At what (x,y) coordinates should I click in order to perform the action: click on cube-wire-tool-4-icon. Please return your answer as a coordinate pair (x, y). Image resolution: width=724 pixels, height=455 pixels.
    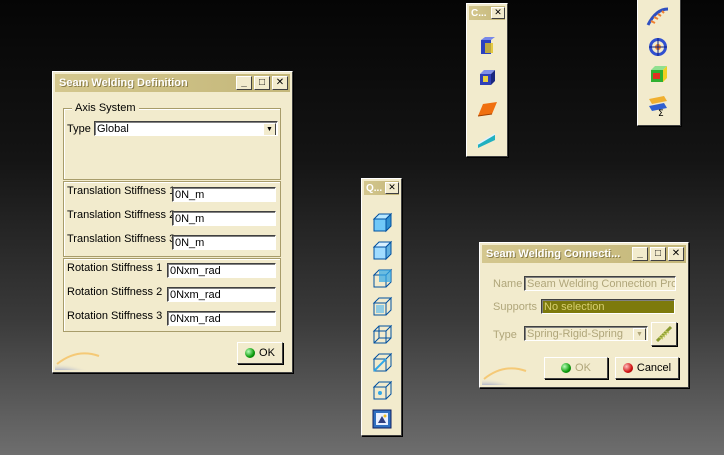
    Looking at the image, I should click on (382, 307).